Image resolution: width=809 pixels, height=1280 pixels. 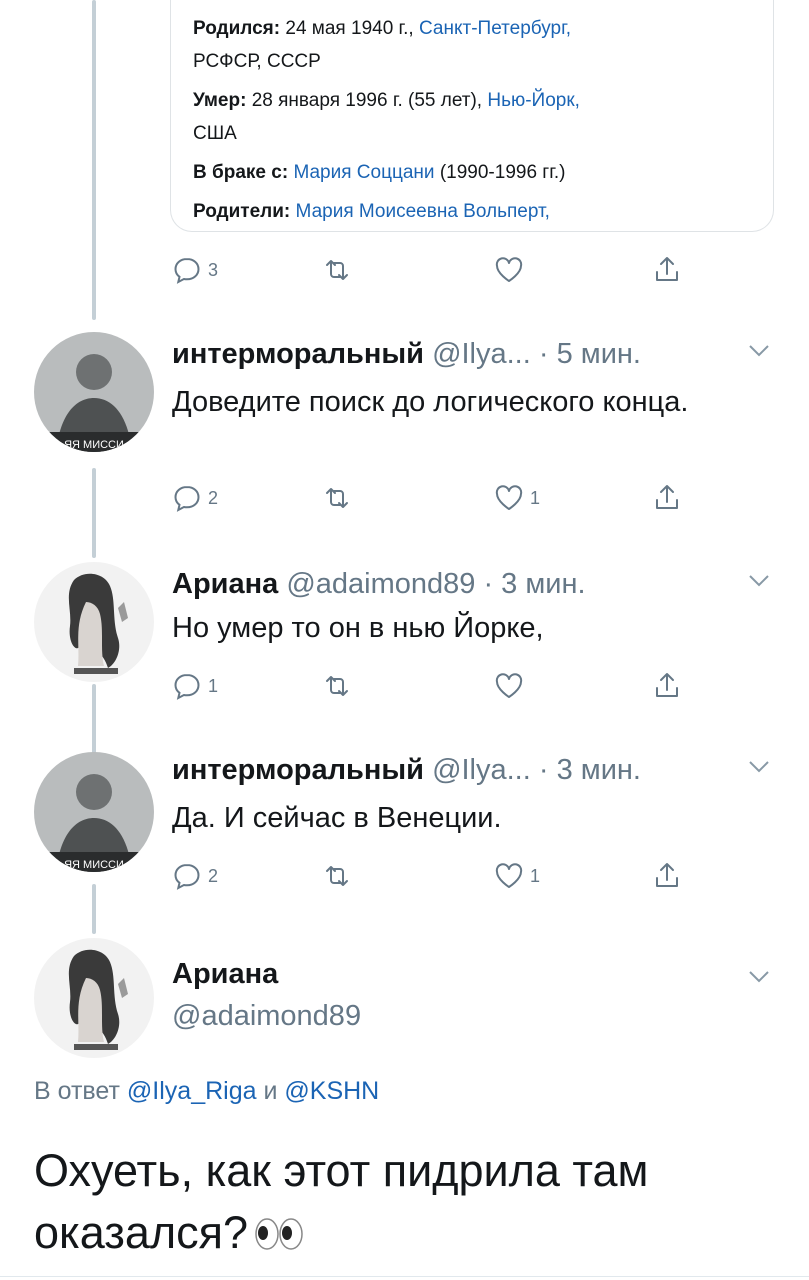 I want to click on tweet-header: Ариана @adaimond89 · 3 мин., so click(x=379, y=584).